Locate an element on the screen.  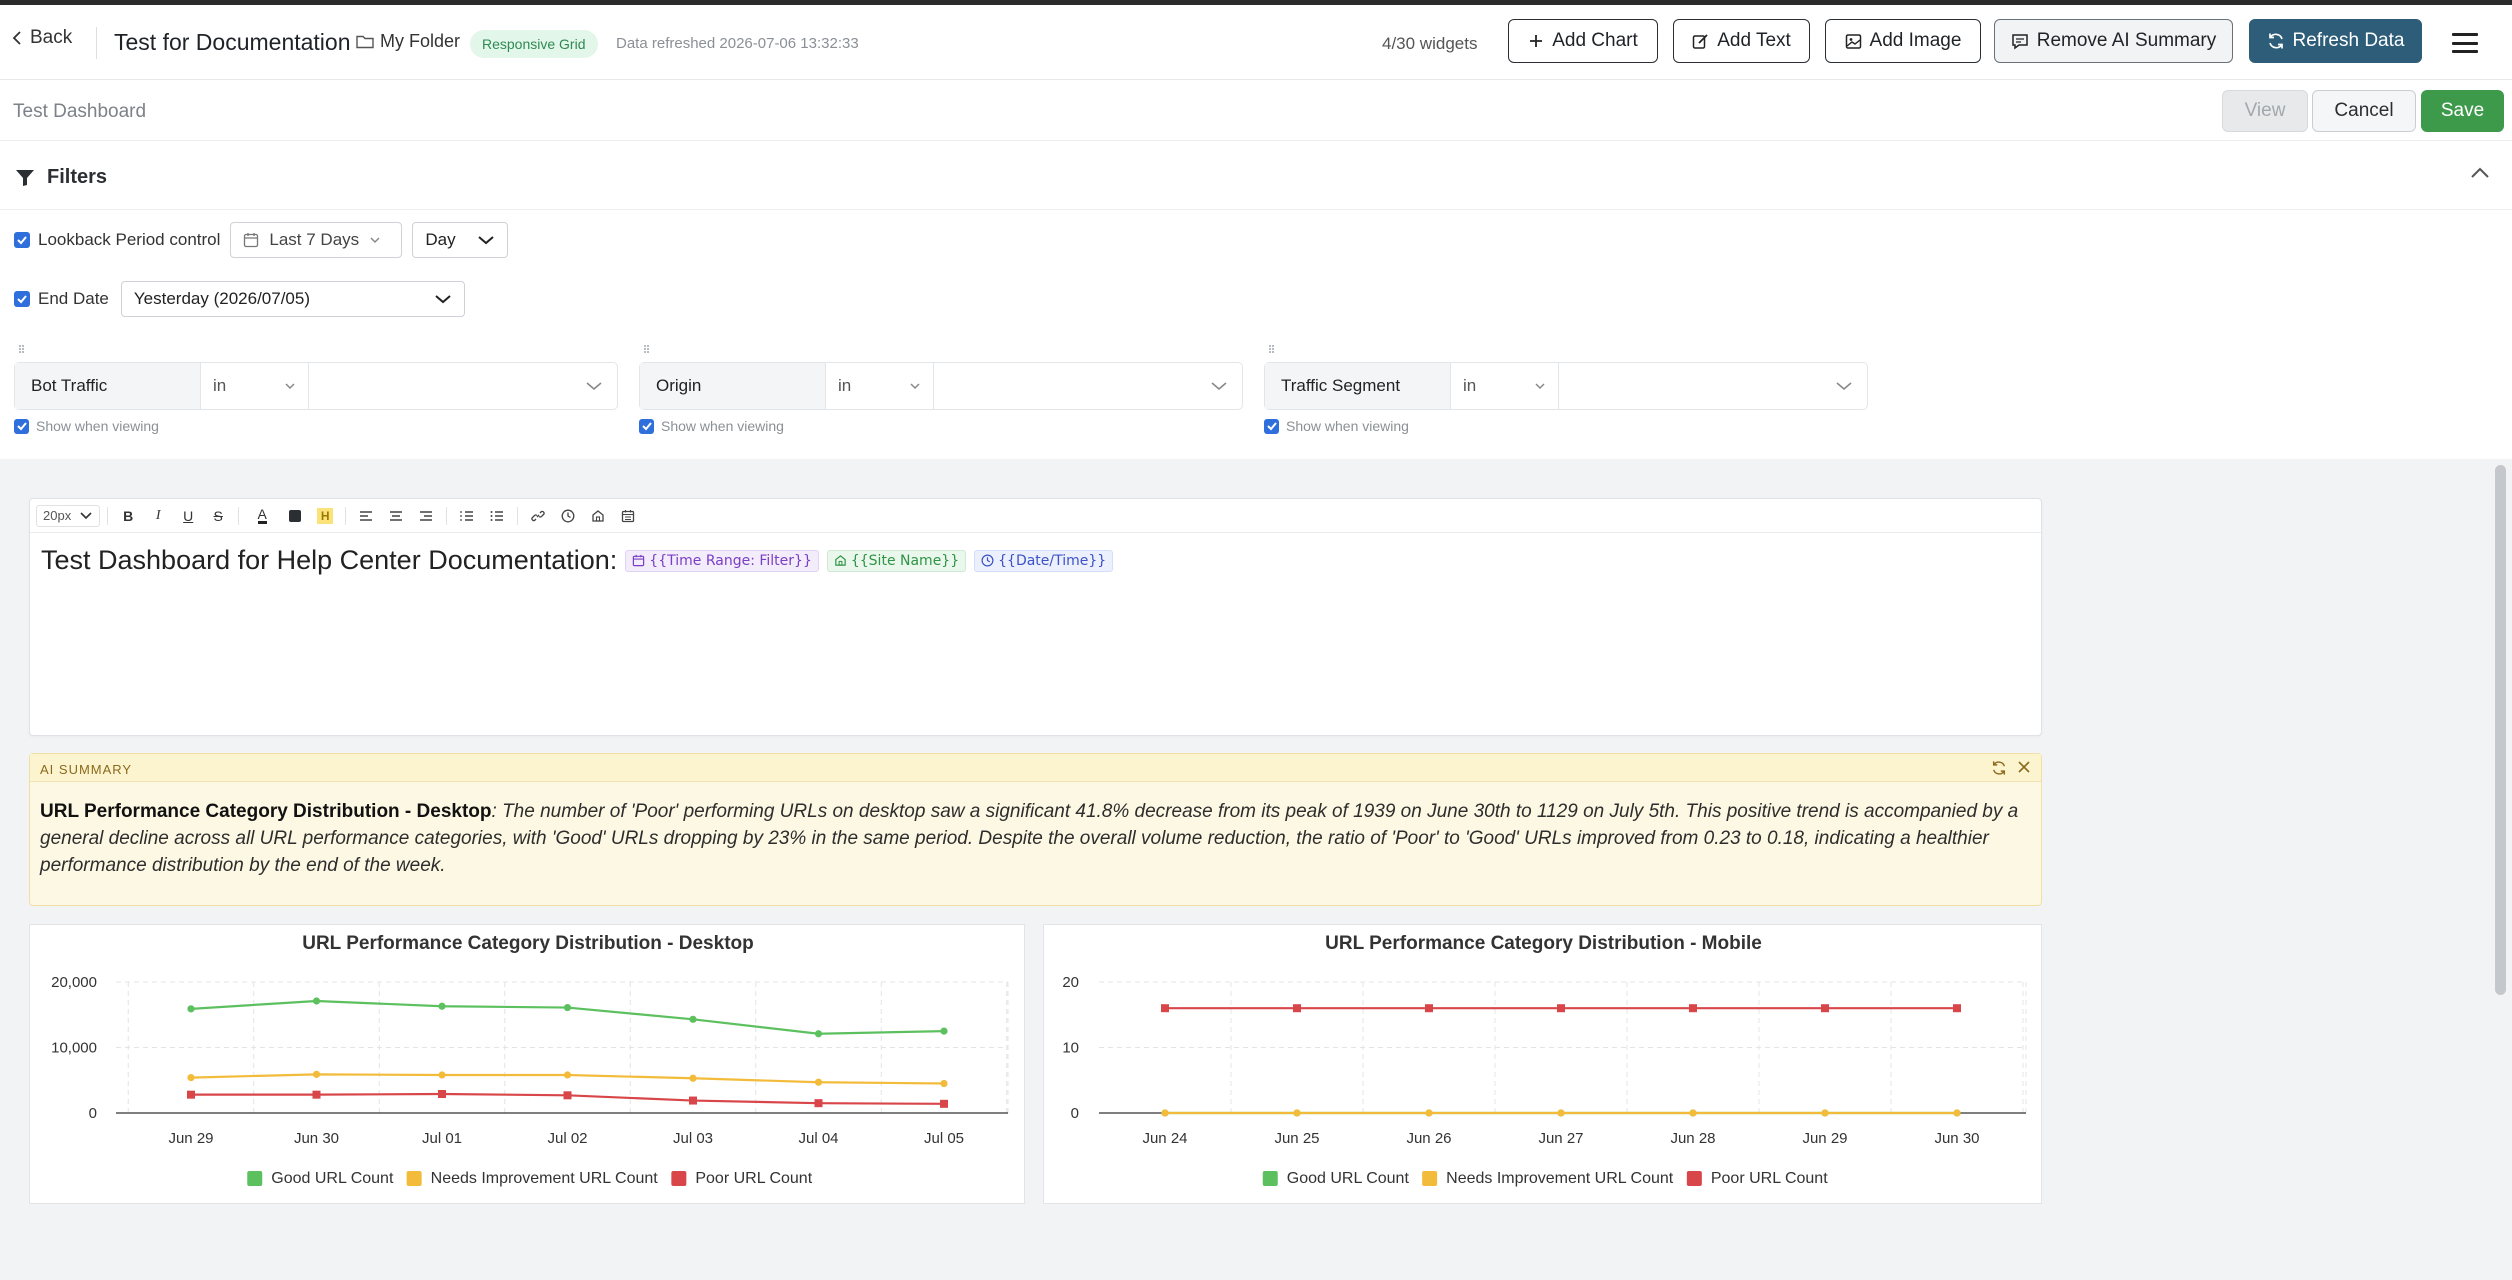
lookback-period-select: Last 7 Days is located at coordinates (316, 240).